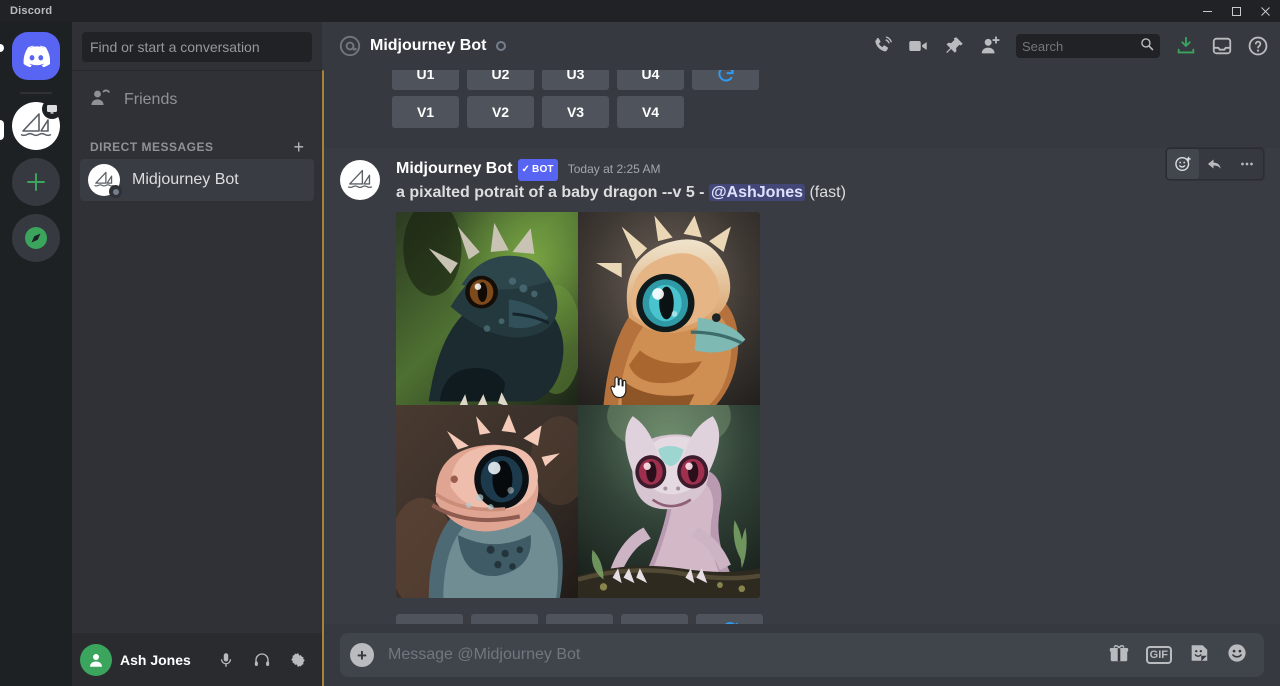  I want to click on window-controls, so click(1236, 11).